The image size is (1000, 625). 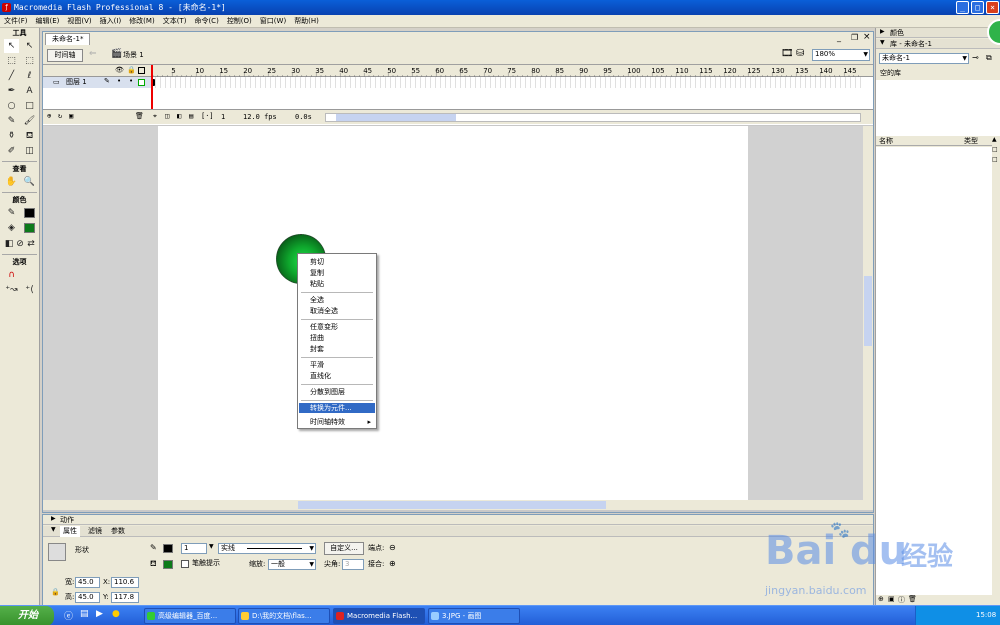 What do you see at coordinates (882, 31) in the screenshot?
I see `color-collapse-icon: ▶` at bounding box center [882, 31].